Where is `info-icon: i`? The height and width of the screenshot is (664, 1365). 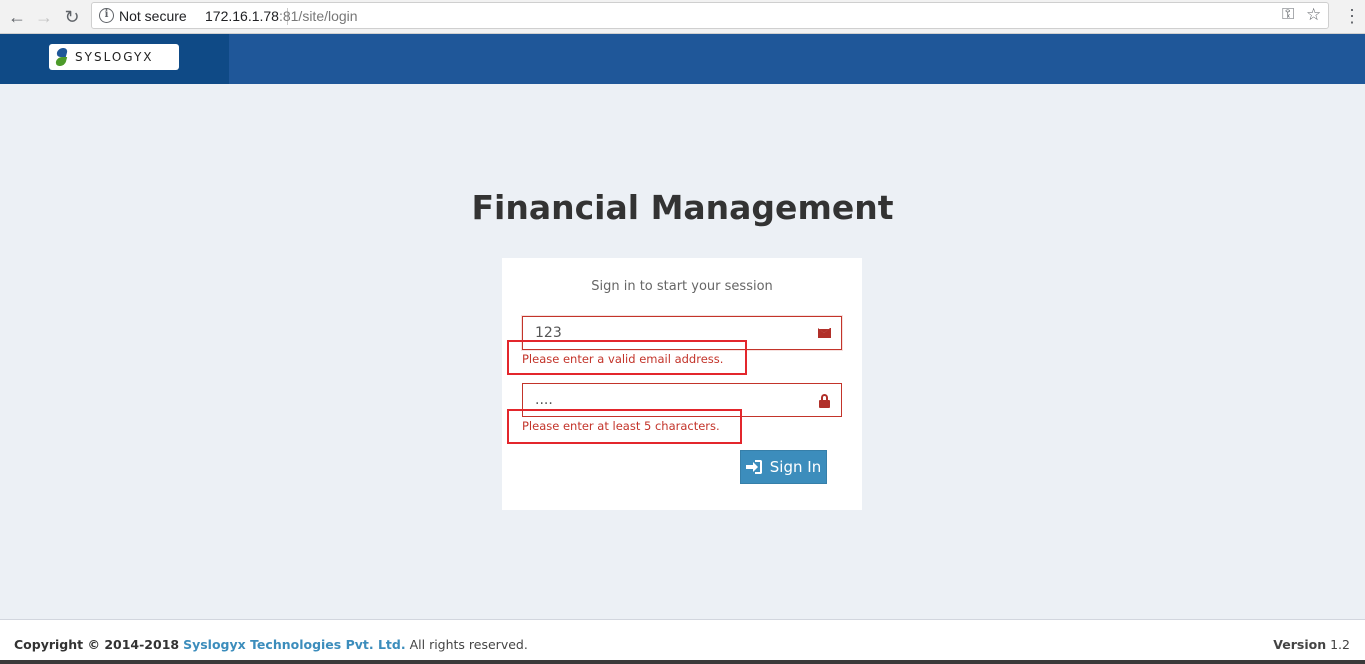
info-icon: i is located at coordinates (106, 15).